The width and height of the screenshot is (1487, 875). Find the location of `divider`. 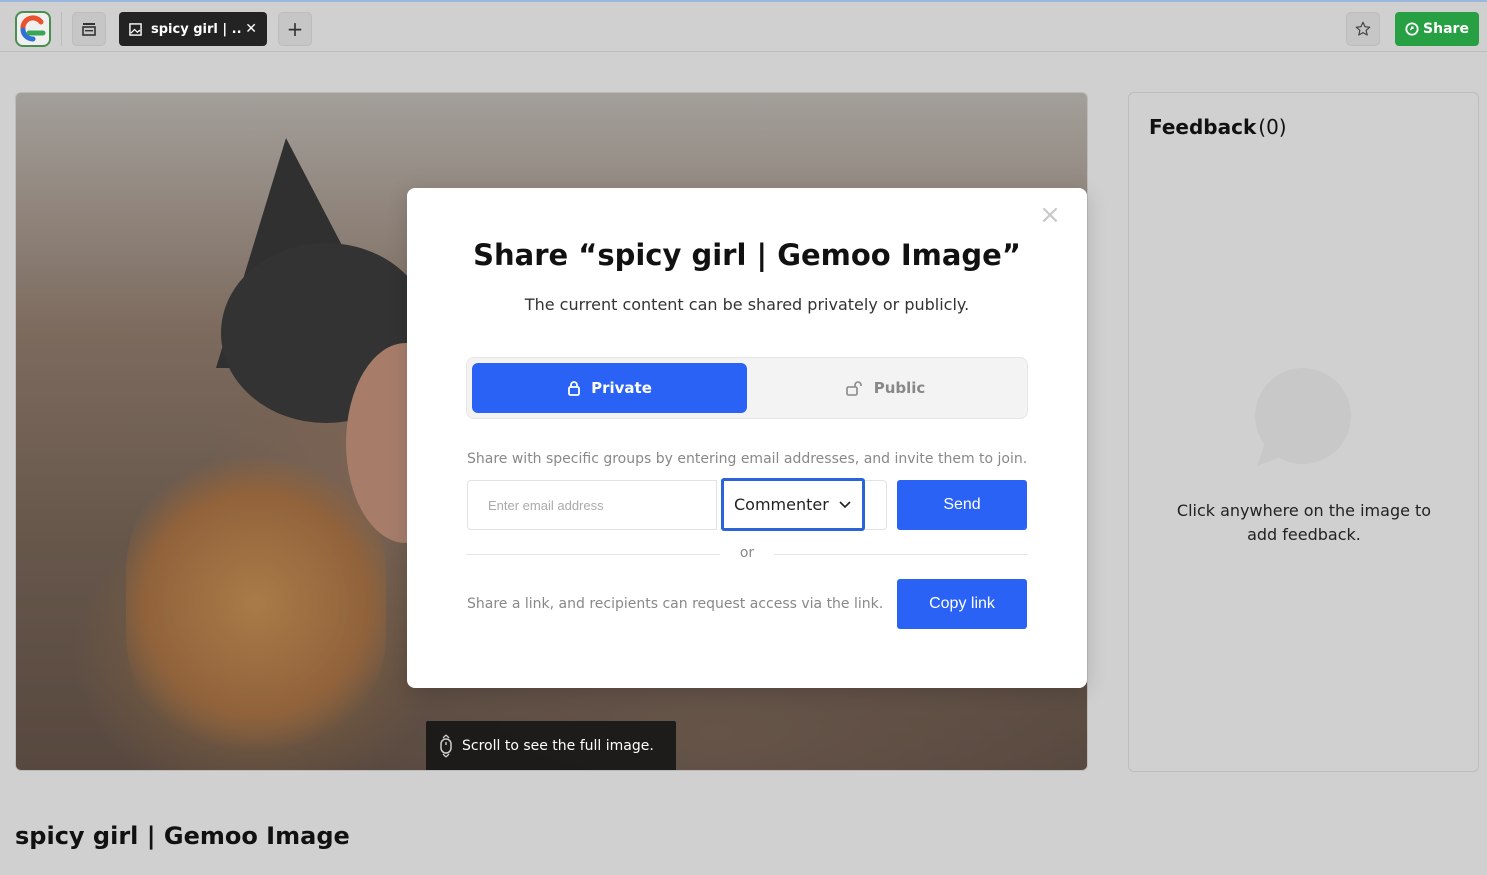

divider is located at coordinates (61, 29).